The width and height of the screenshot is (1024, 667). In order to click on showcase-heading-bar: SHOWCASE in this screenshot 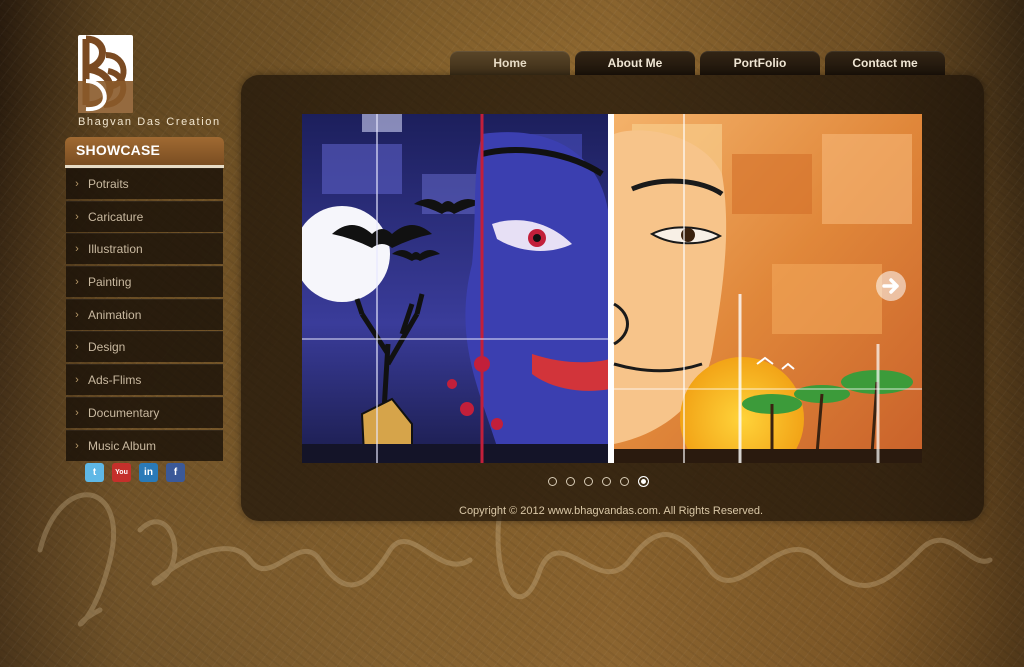, I will do `click(144, 152)`.